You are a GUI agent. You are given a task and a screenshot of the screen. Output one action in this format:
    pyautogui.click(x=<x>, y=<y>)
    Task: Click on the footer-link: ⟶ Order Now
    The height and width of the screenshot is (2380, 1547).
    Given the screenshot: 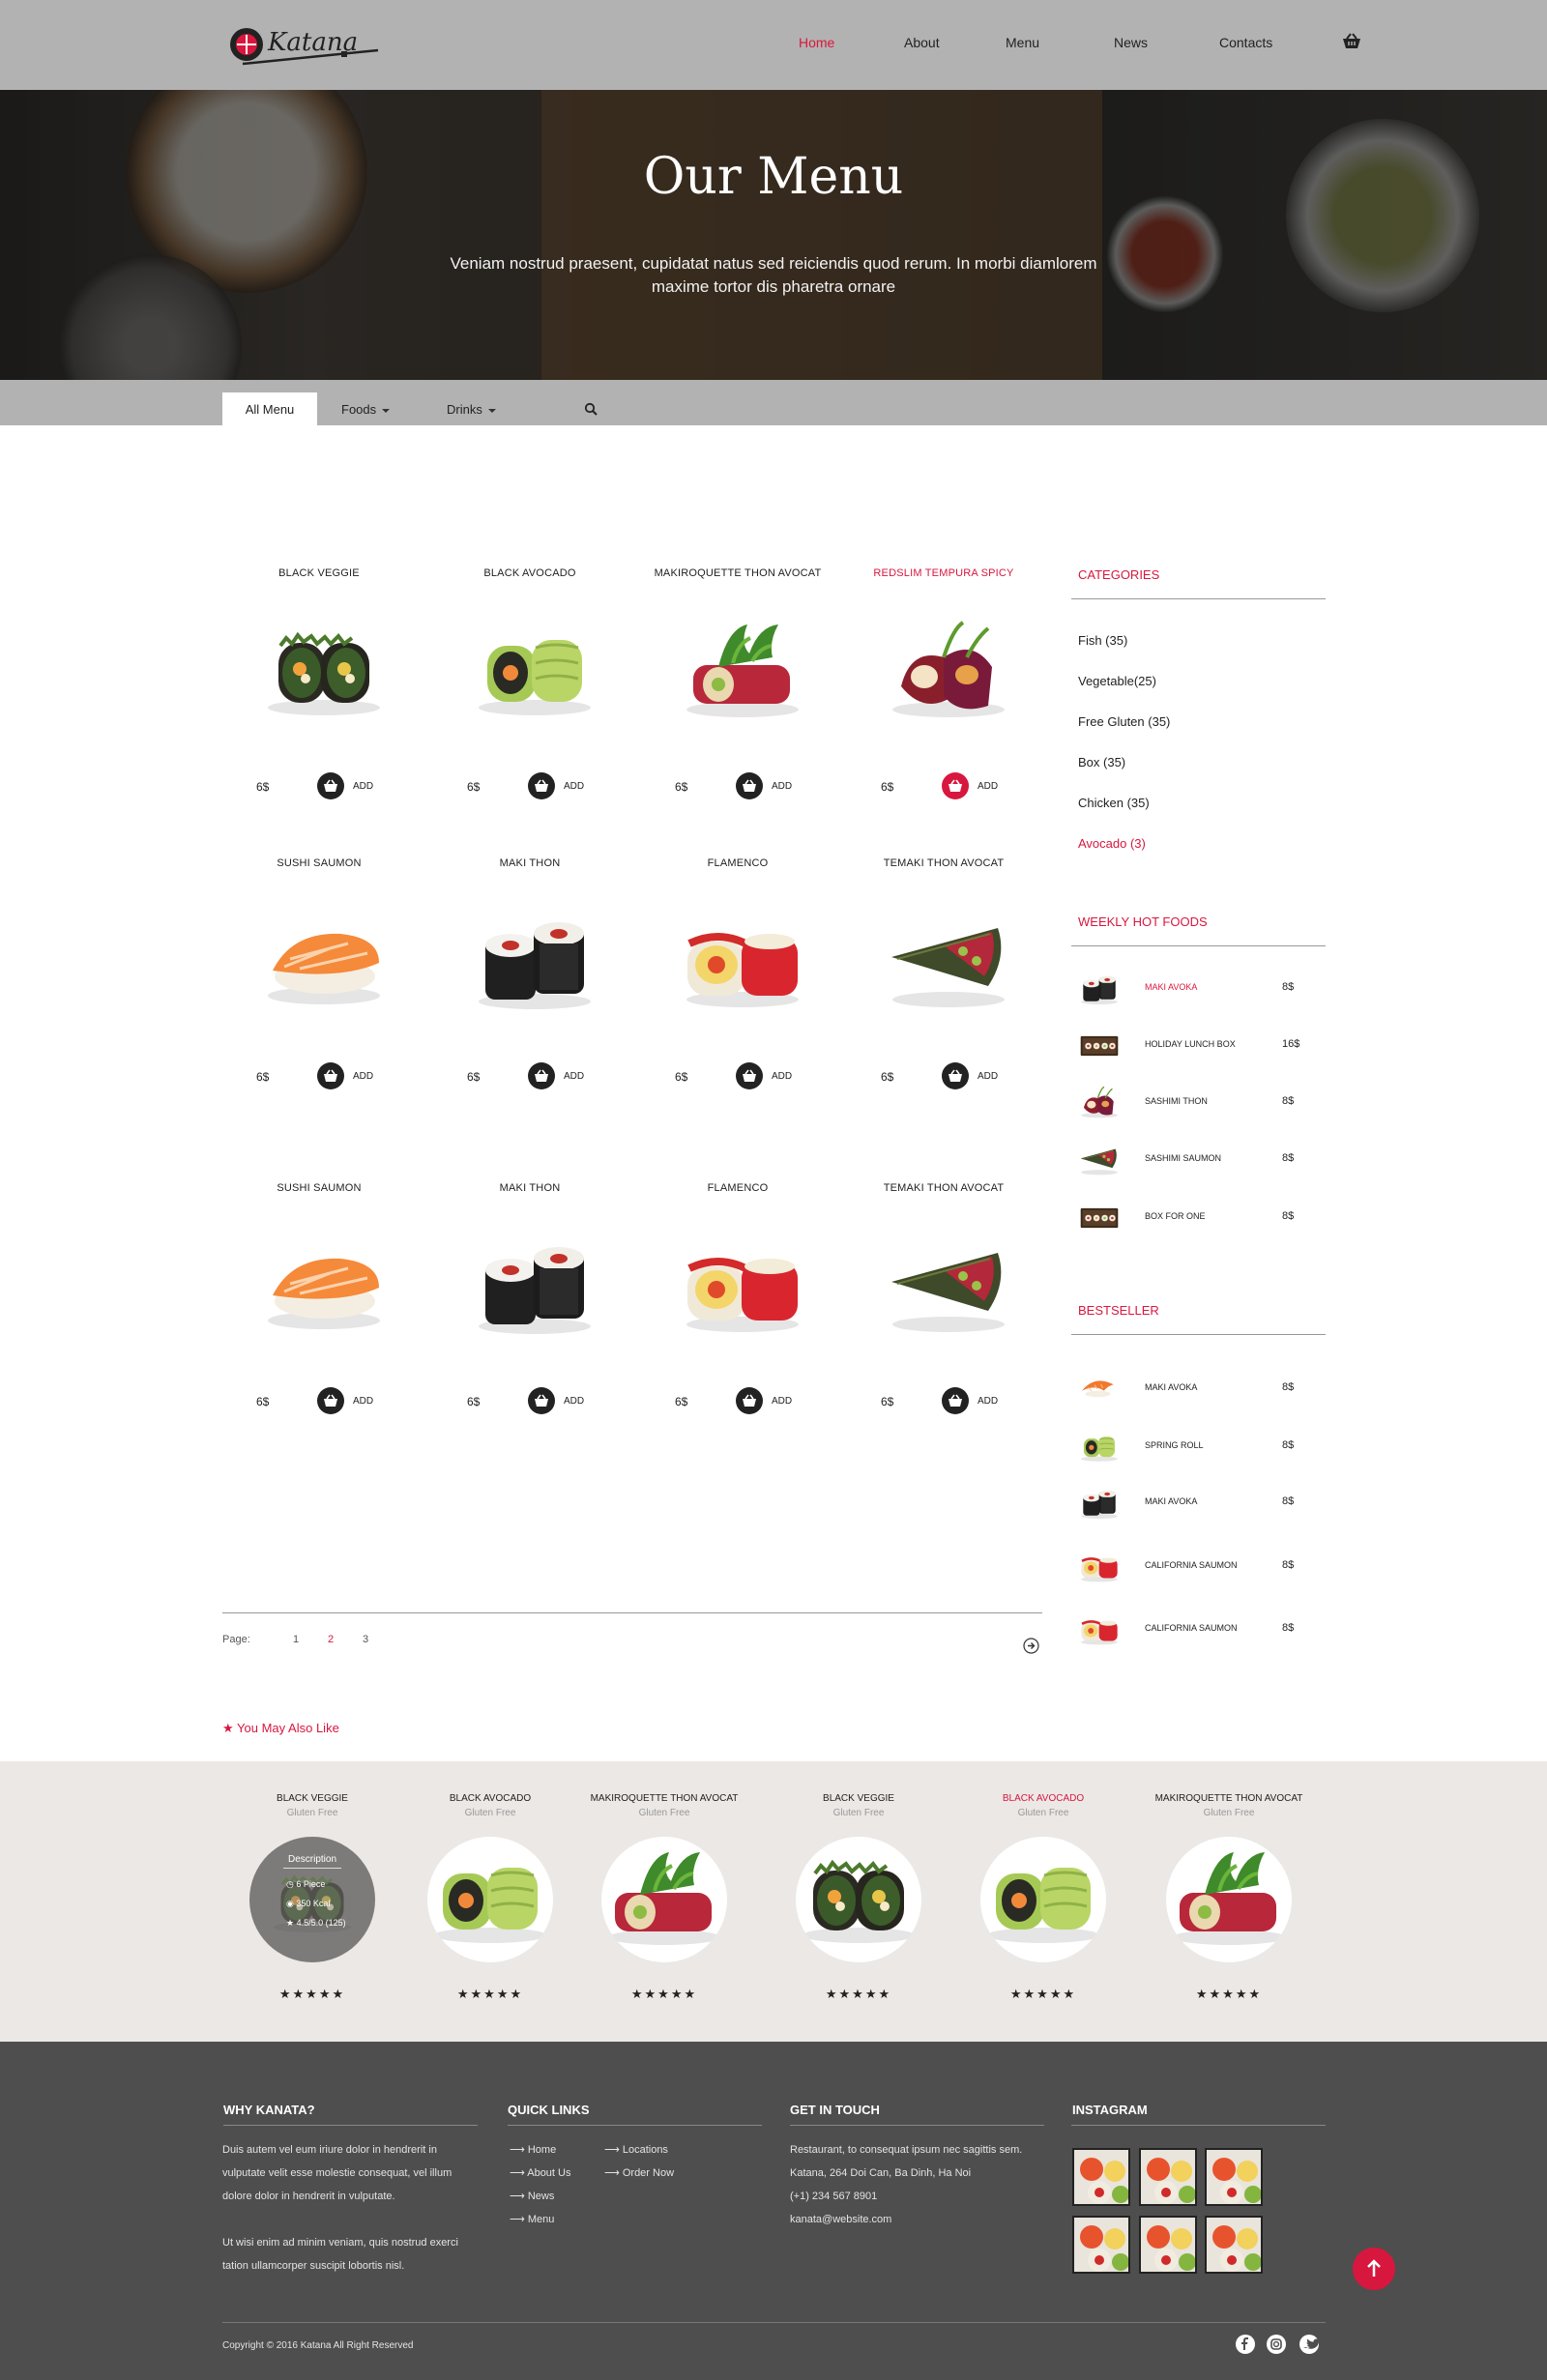 What is the action you would take?
    pyautogui.click(x=639, y=2173)
    